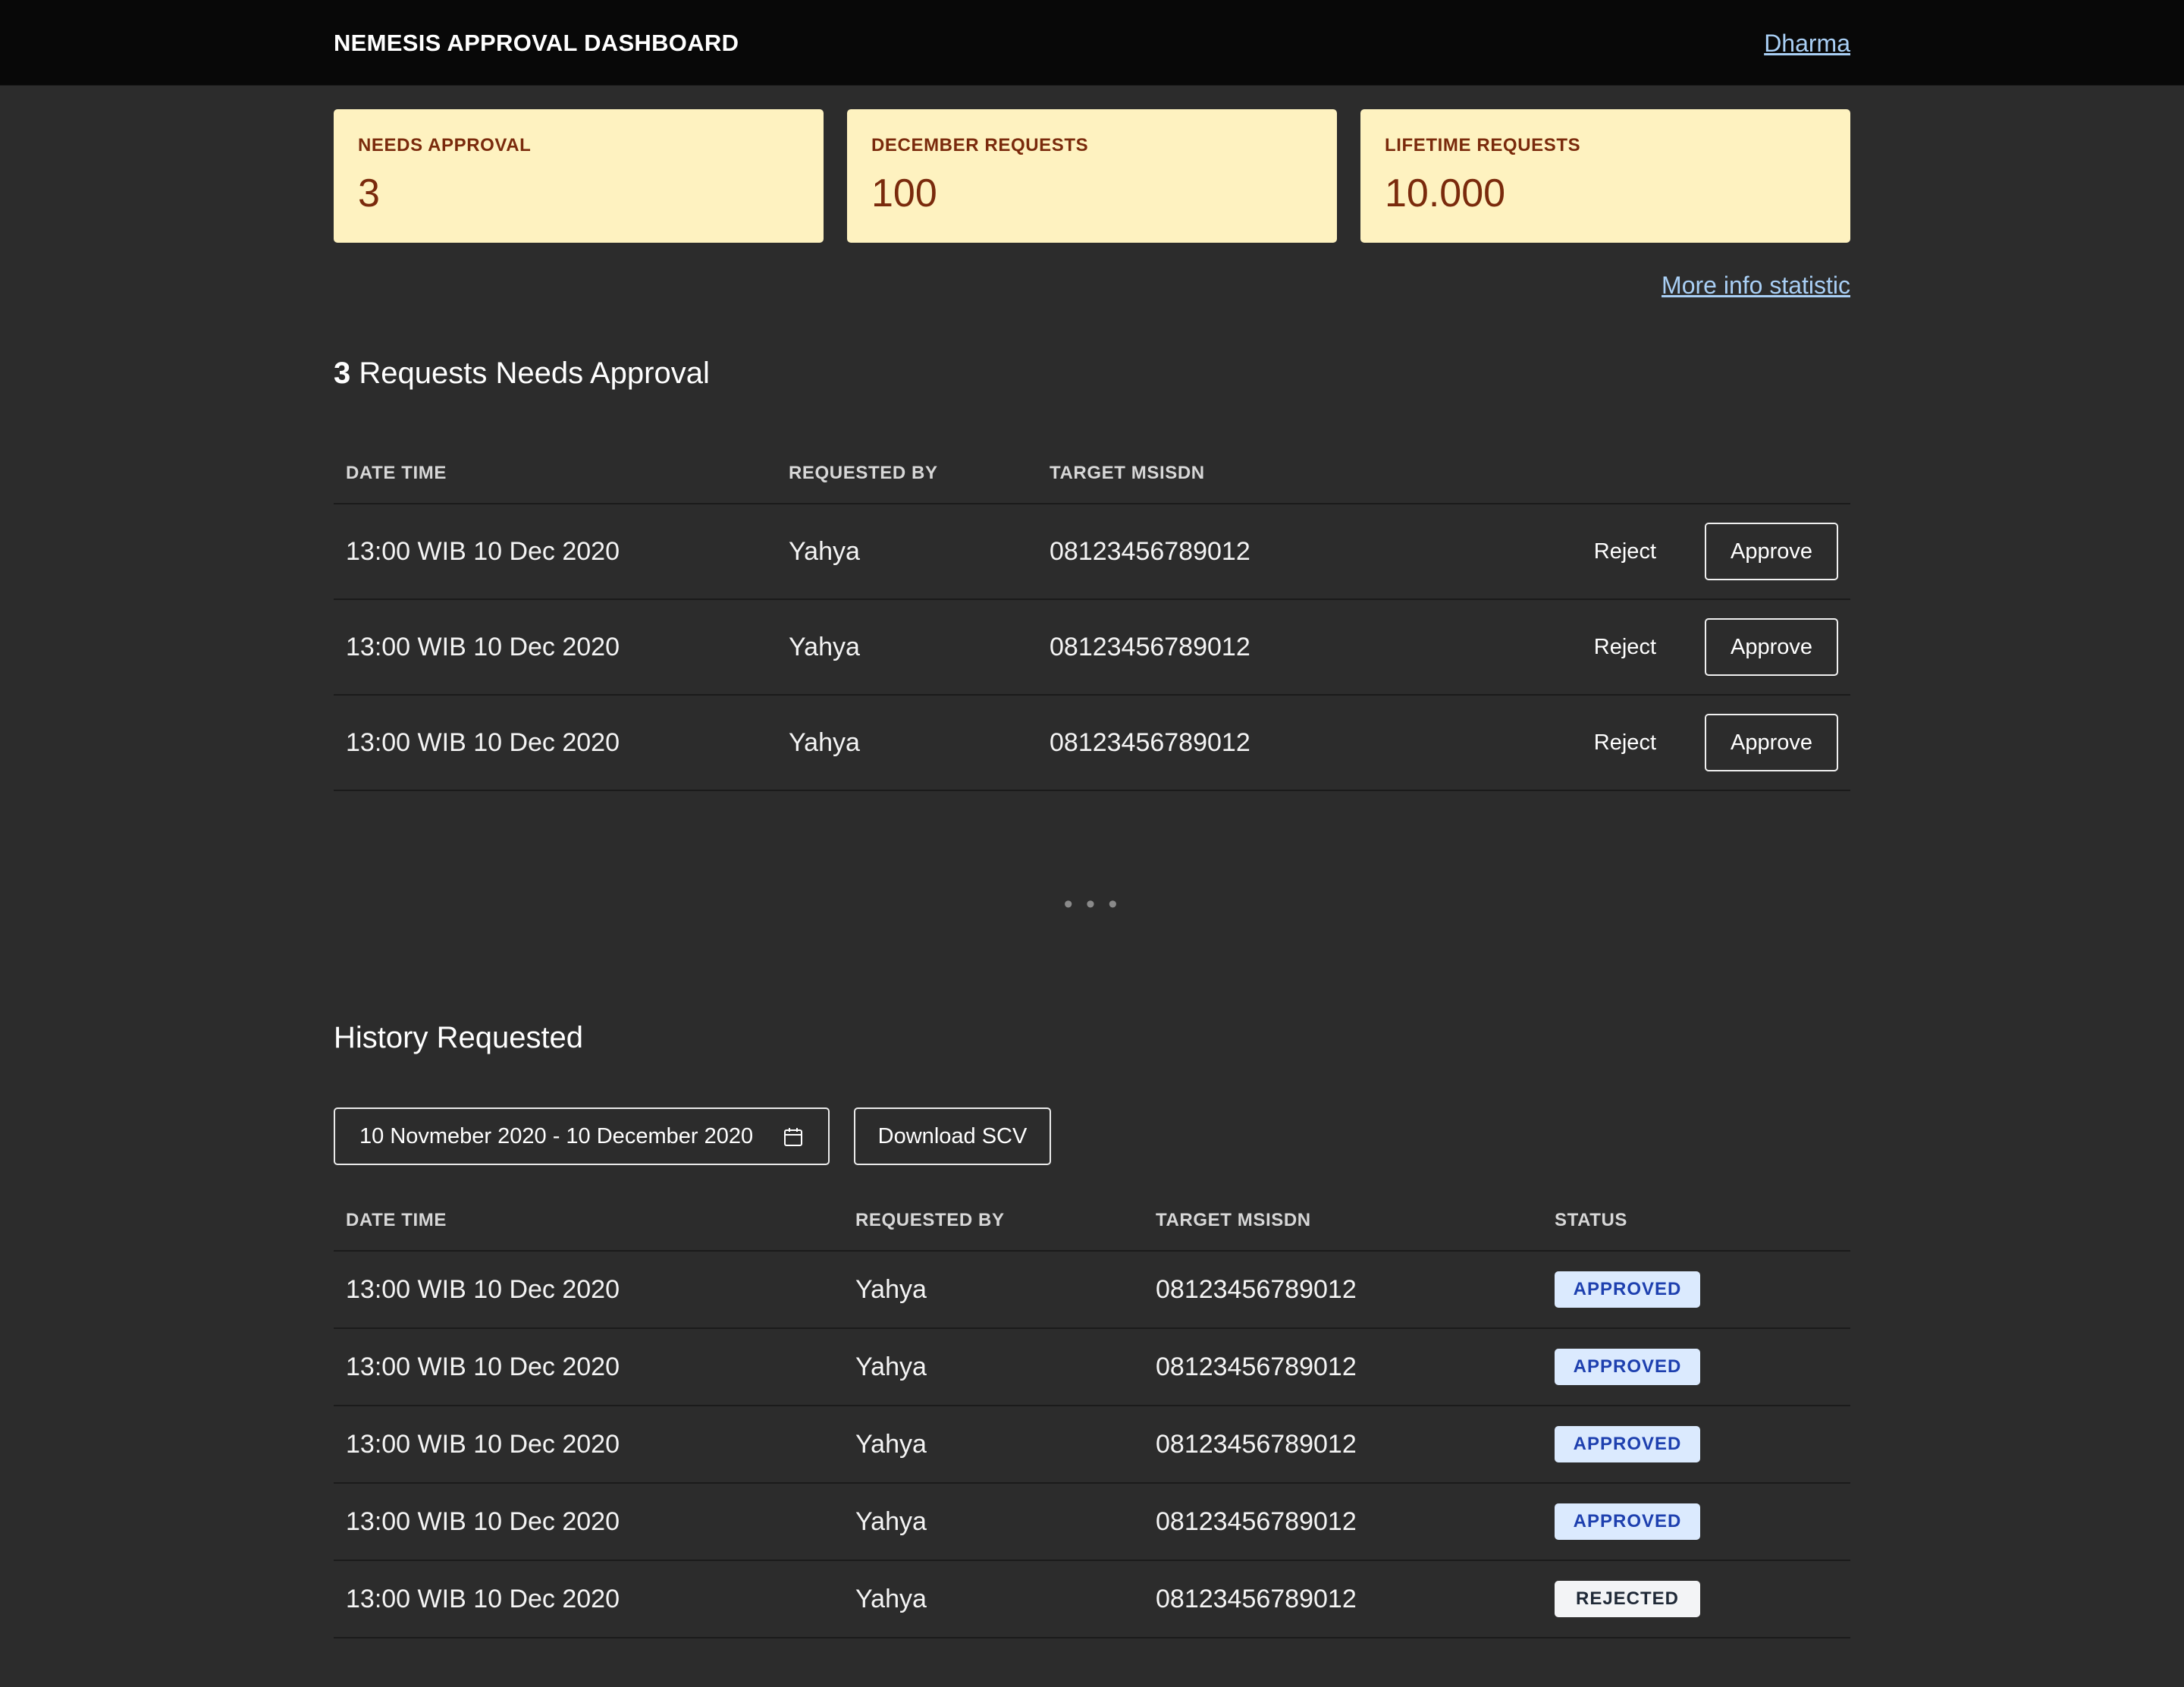  What do you see at coordinates (369, 193) in the screenshot?
I see `stat-value: 3` at bounding box center [369, 193].